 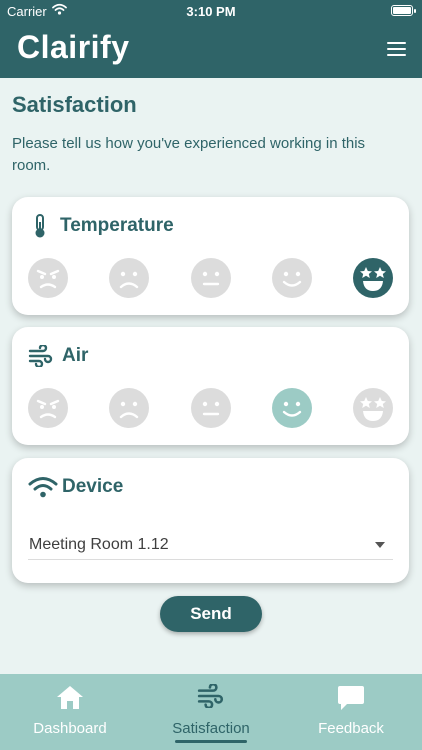 I want to click on bottom-nav: Dashboard Satisfaction Feedback, so click(x=211, y=712).